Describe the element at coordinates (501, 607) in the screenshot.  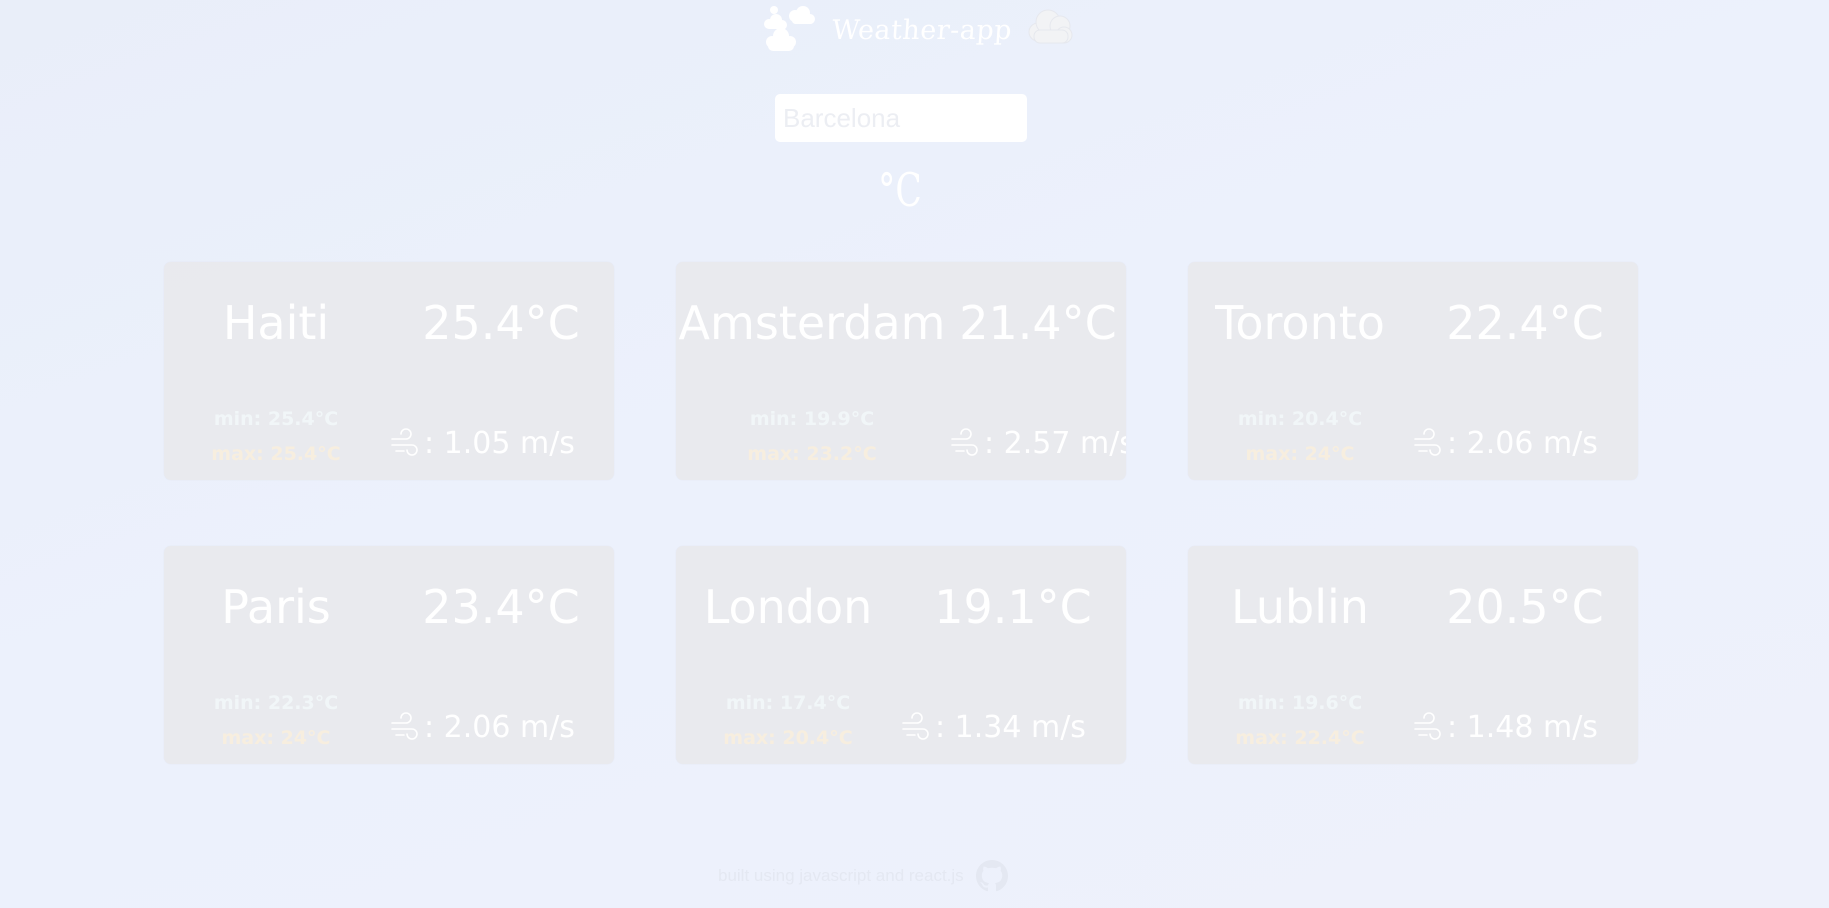
I see `city-temperature: 23.4°C` at that location.